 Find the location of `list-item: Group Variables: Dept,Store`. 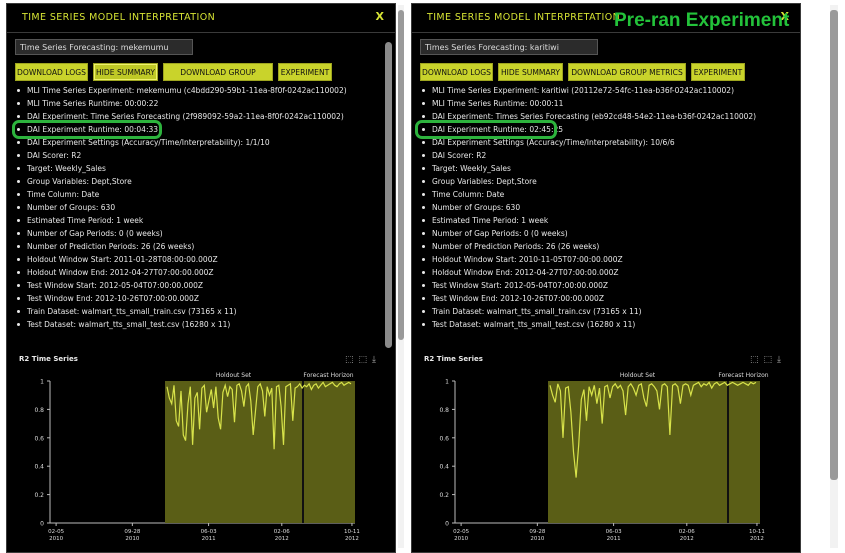

list-item: Group Variables: Dept,Store is located at coordinates (605, 181).